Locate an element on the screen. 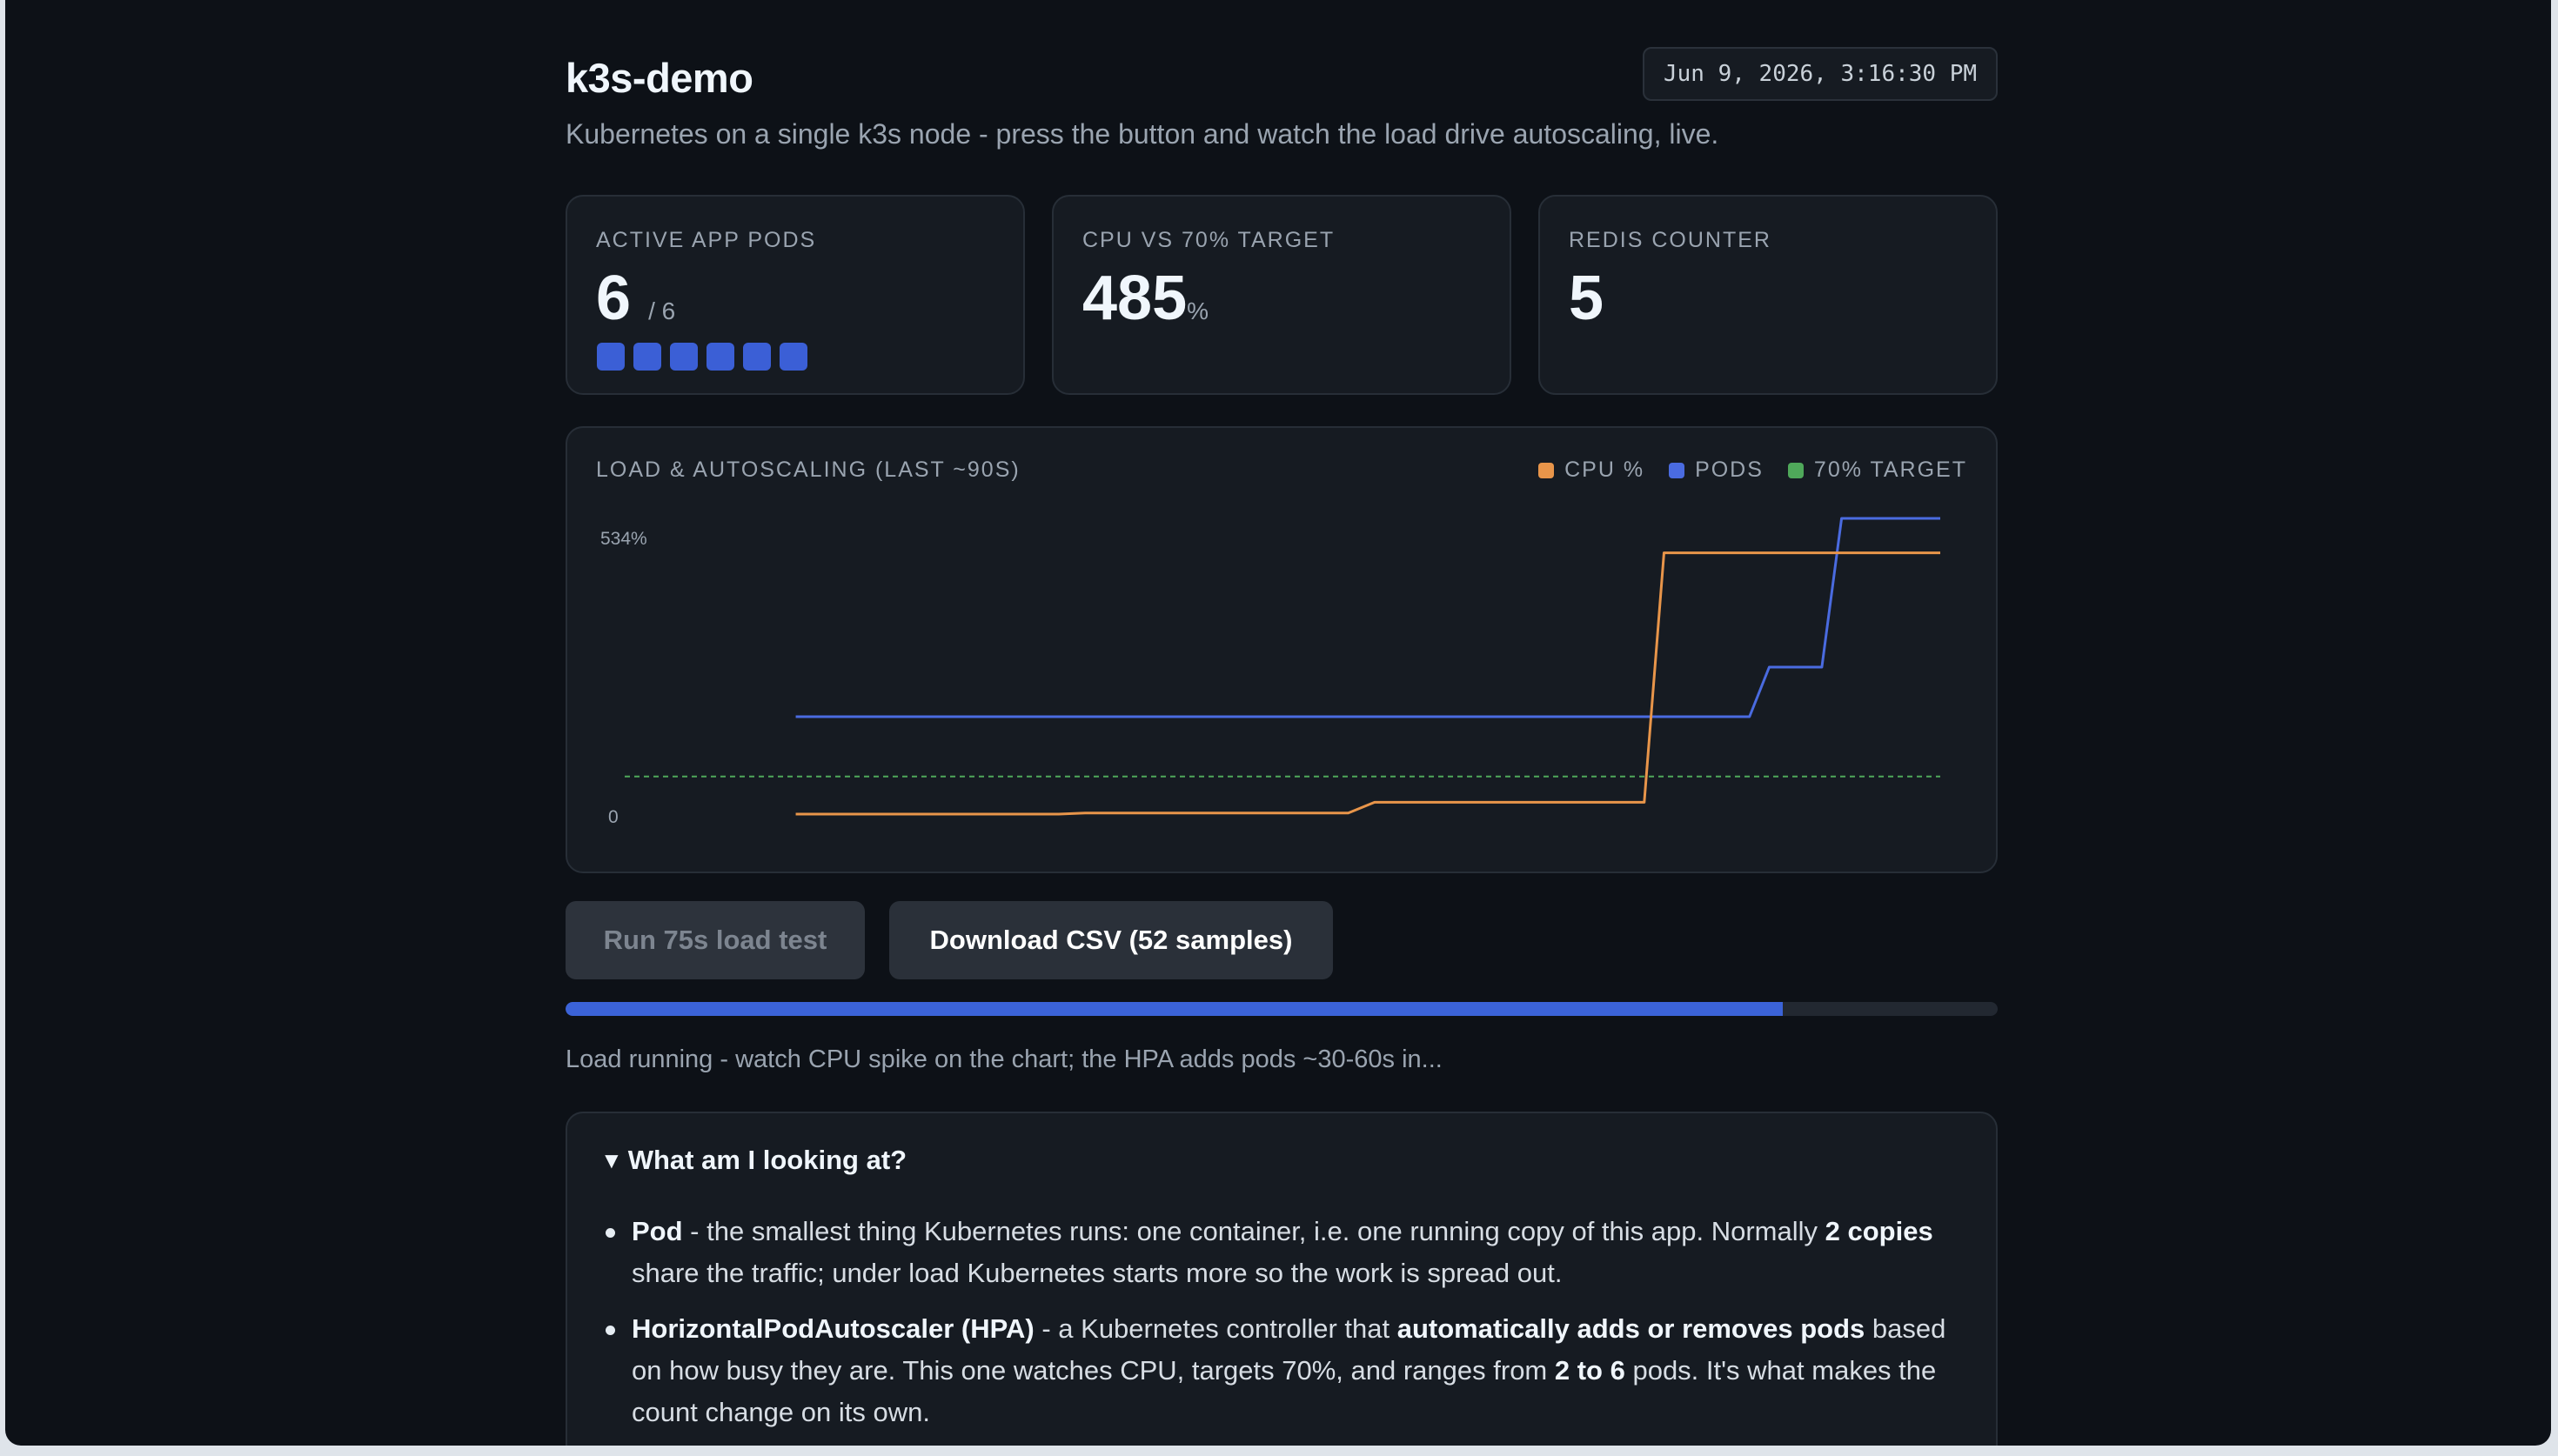  download-csv-button: Download CSV (52 samples) is located at coordinates (1111, 940).